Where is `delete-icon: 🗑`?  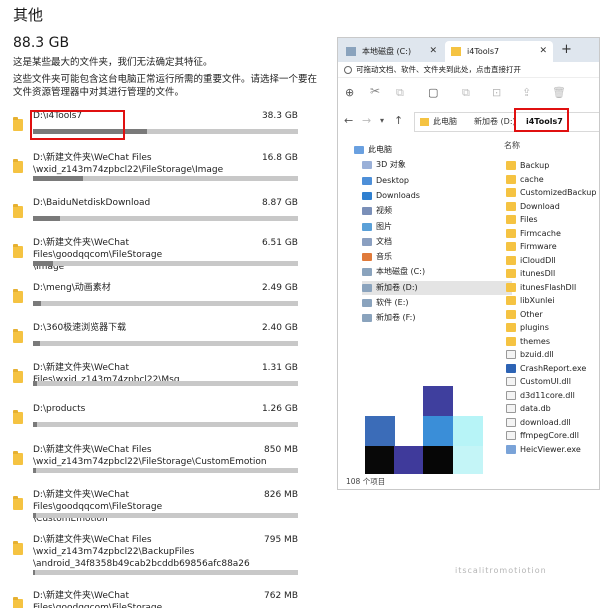
delete-icon: 🗑 is located at coordinates (559, 93).